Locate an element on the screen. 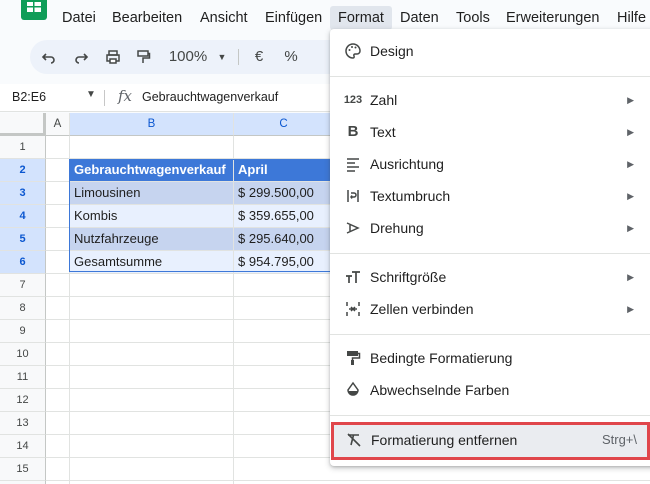 The height and width of the screenshot is (484, 650). menu-item-formatierung-entfernen: Formatierung entfernen Strg+\ is located at coordinates (490, 441).